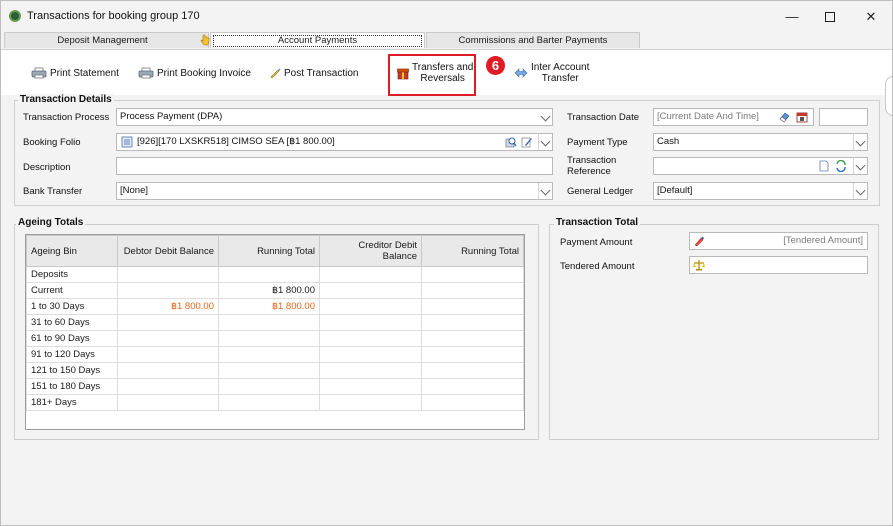 Image resolution: width=893 pixels, height=526 pixels. I want to click on refresh-arrows-icon, so click(841, 166).